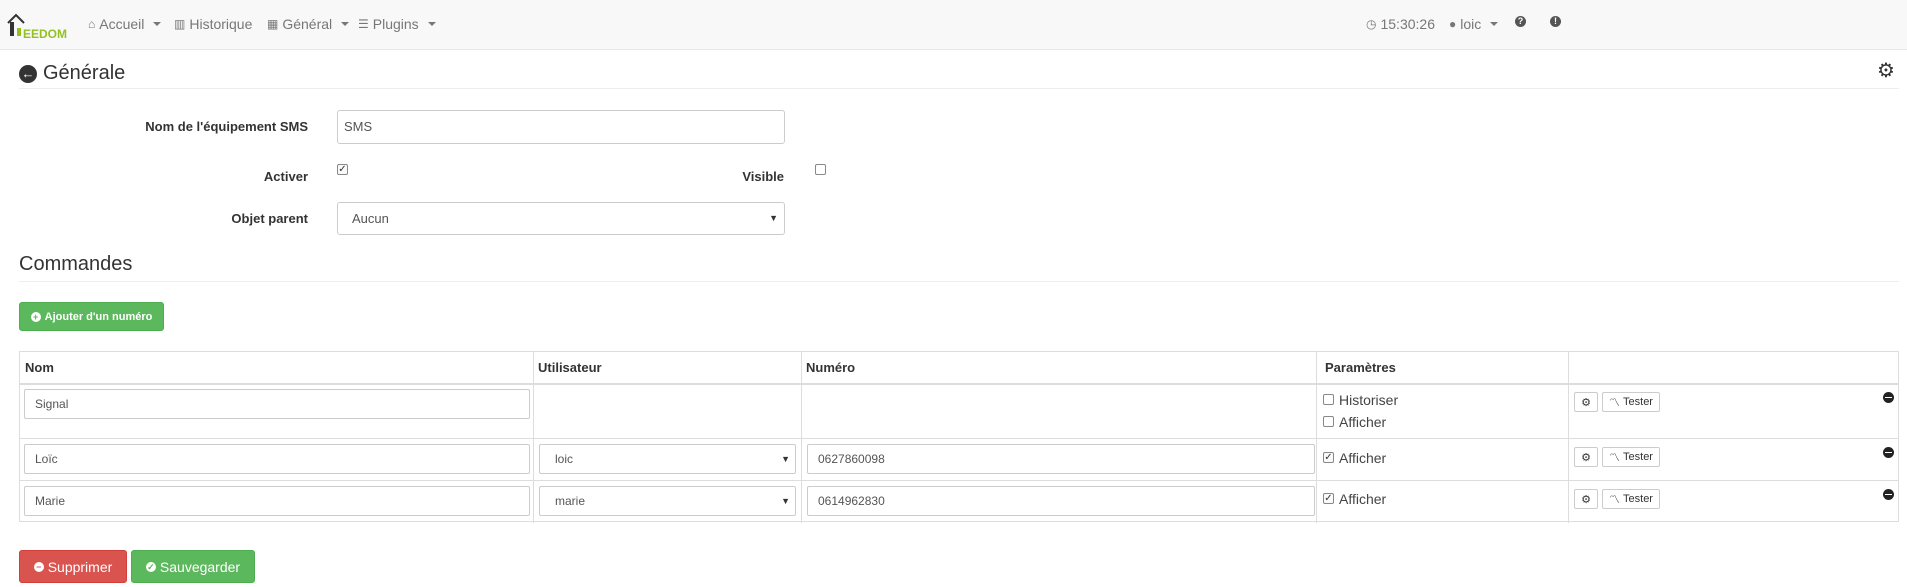 This screenshot has height=587, width=1907. I want to click on question-icon: ?, so click(1520, 21).